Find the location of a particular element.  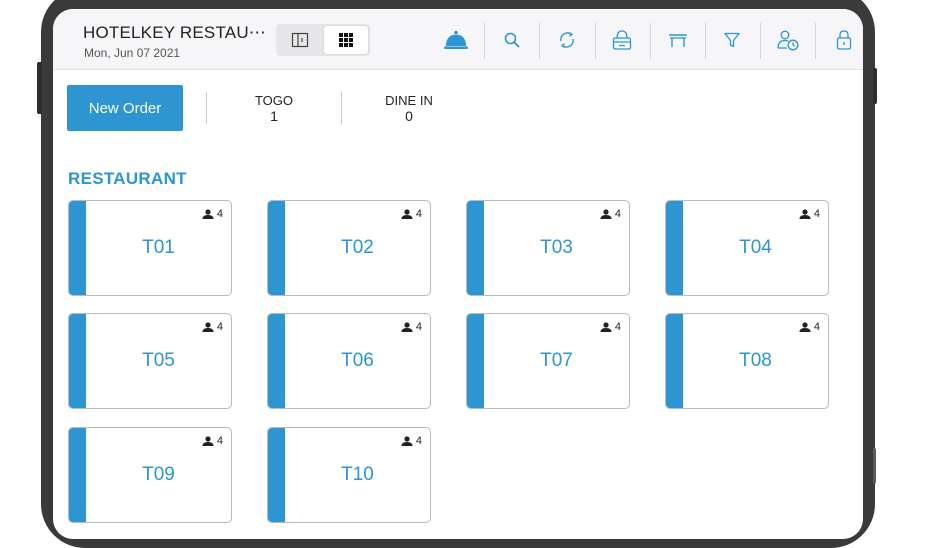

business-date: Mon, Jun 07 2021 is located at coordinates (132, 53).